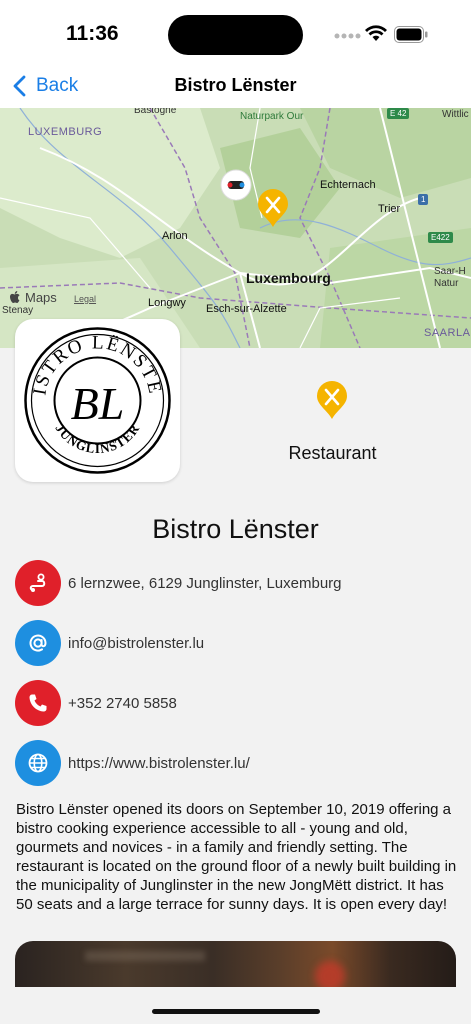 This screenshot has height=1024, width=471. Describe the element at coordinates (389, 209) in the screenshot. I see `map-label-trier: Trier` at that location.